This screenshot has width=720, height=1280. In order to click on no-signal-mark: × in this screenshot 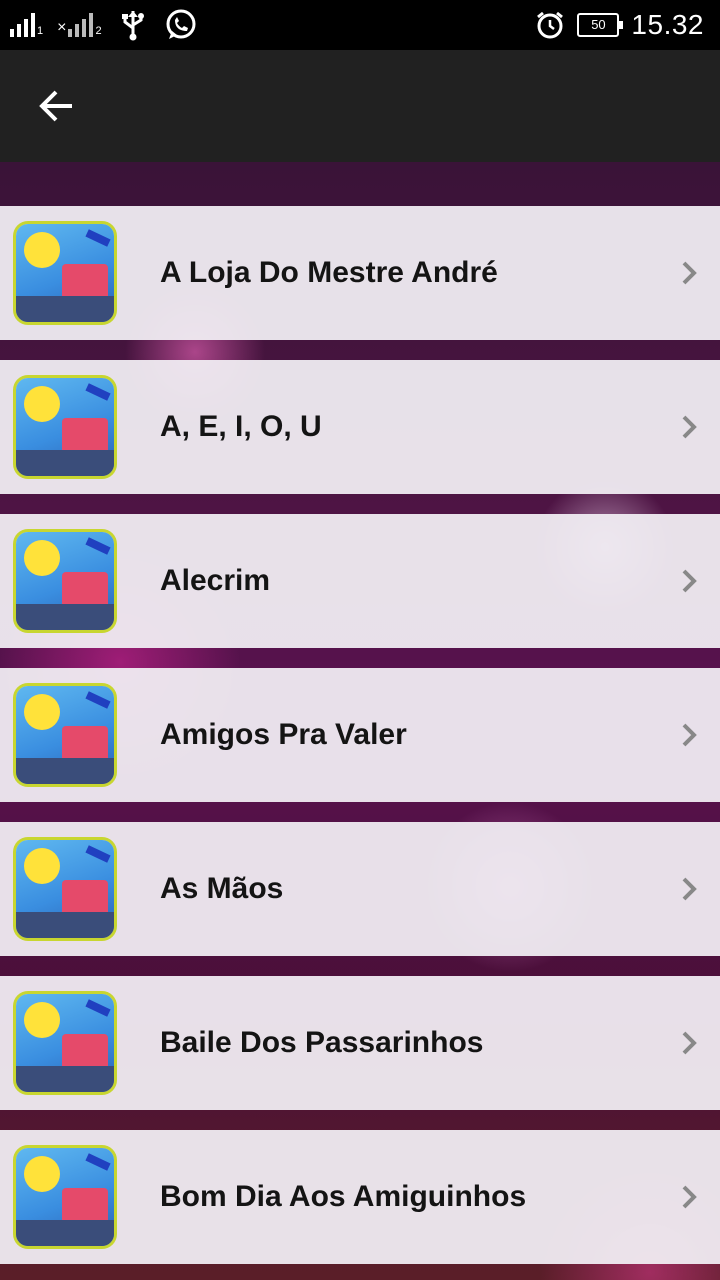, I will do `click(62, 27)`.